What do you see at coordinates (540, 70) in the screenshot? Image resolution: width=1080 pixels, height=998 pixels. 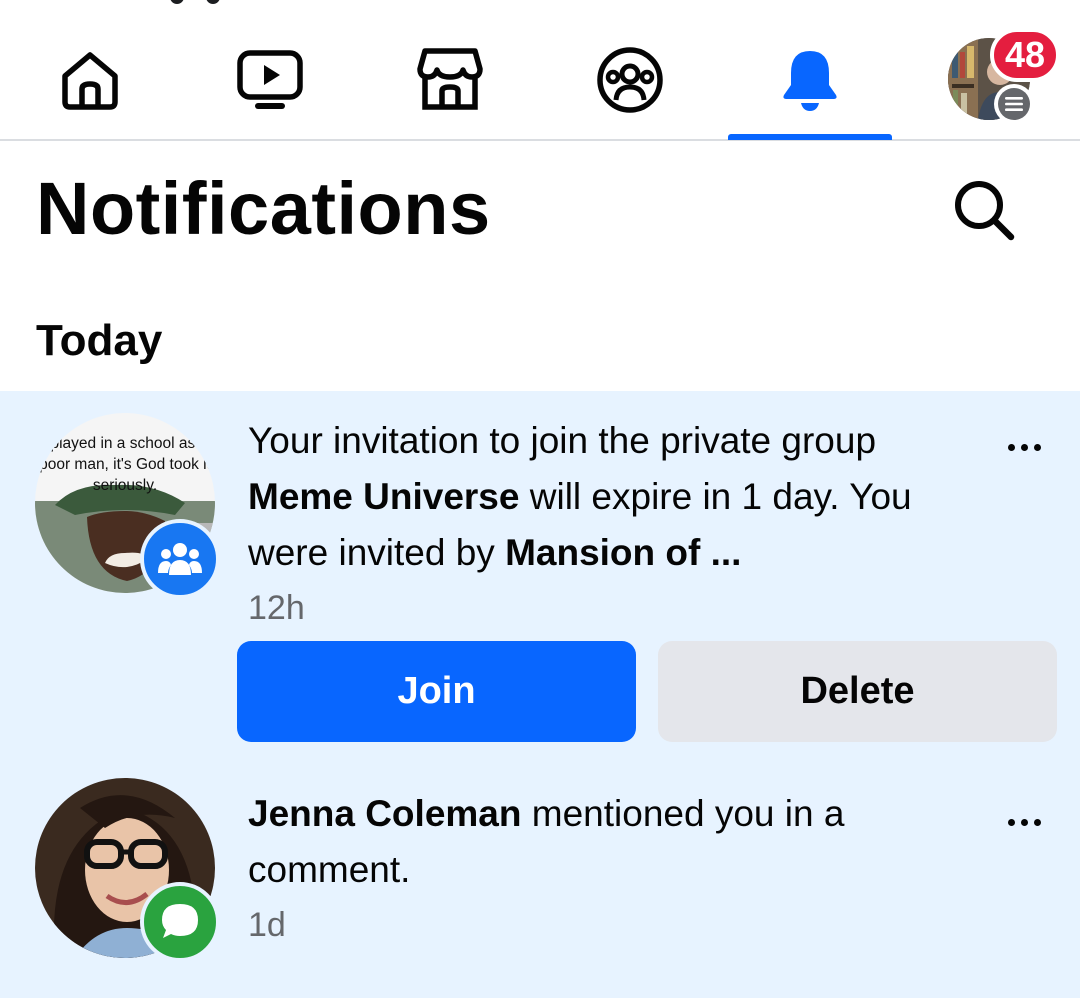 I see `top-navigation-bar: 48` at bounding box center [540, 70].